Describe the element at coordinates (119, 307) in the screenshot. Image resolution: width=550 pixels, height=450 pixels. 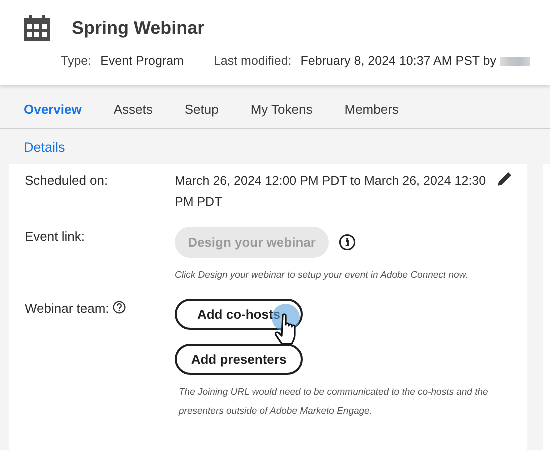
I see `help-icon` at that location.